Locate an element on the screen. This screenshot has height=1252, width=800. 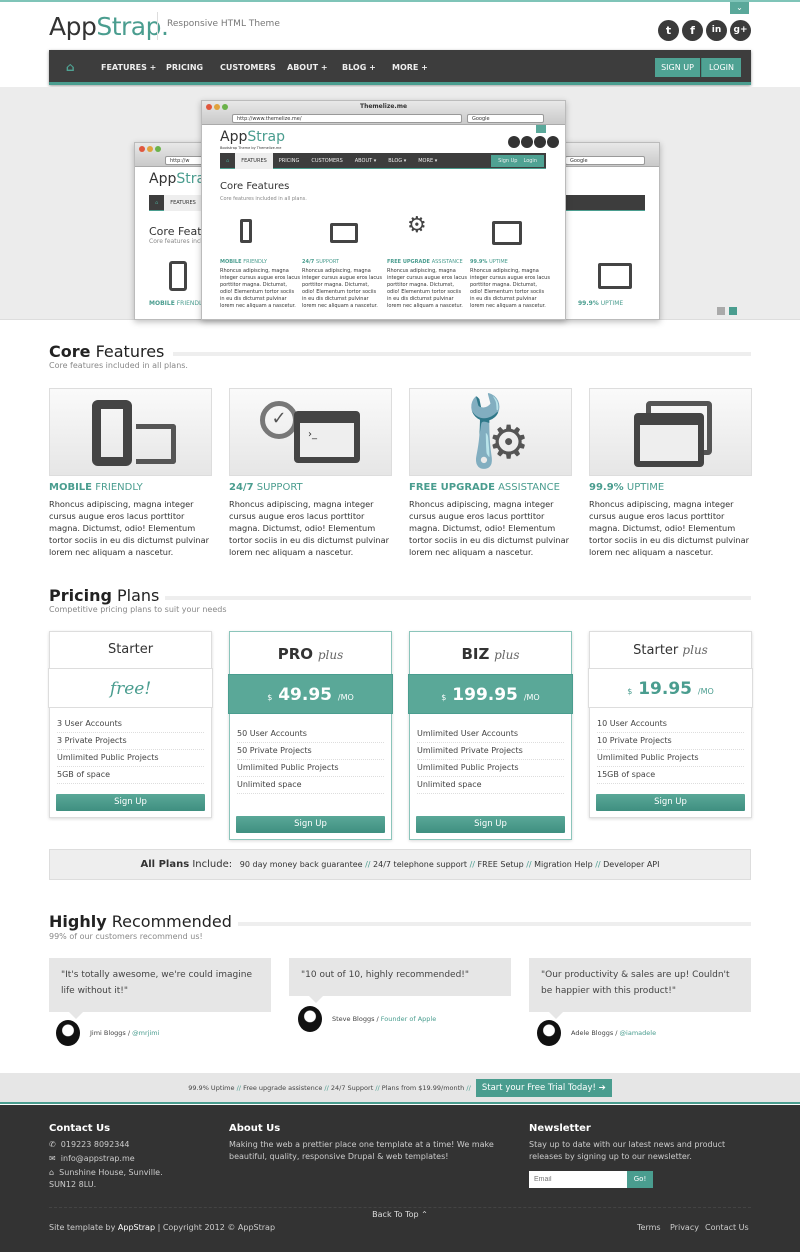
mini-social is located at coordinates (533, 142).